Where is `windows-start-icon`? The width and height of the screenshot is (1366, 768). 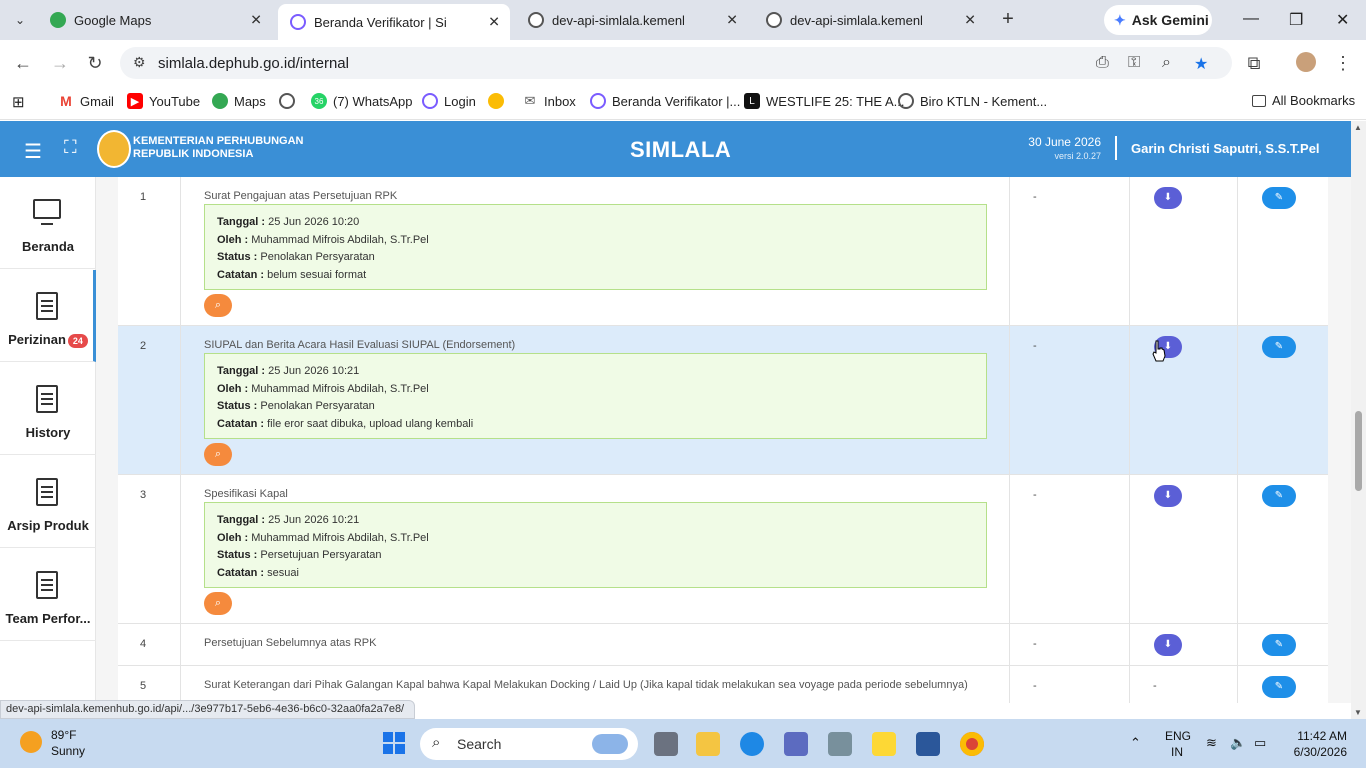
windows-start-icon is located at coordinates (394, 743).